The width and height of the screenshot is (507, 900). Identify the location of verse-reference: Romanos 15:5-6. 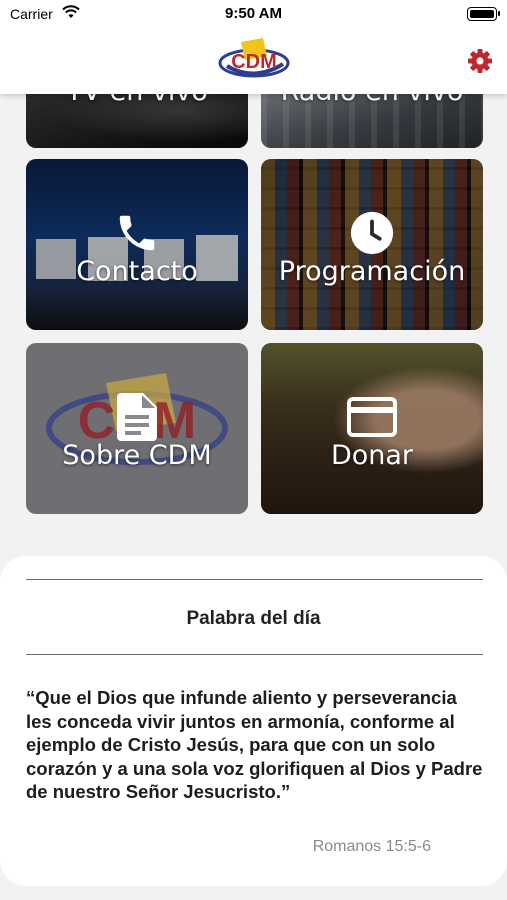
(371, 846).